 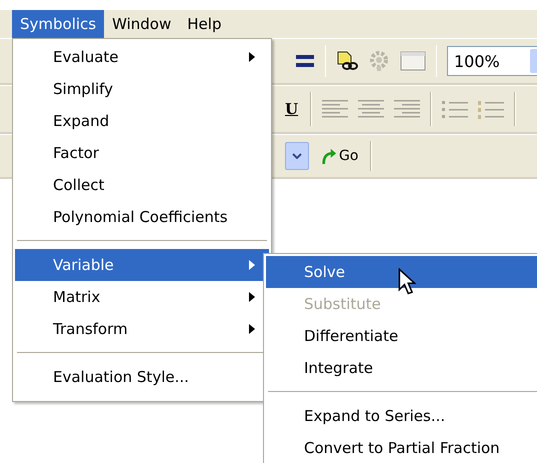 I want to click on menu-item: Variable, so click(x=142, y=265).